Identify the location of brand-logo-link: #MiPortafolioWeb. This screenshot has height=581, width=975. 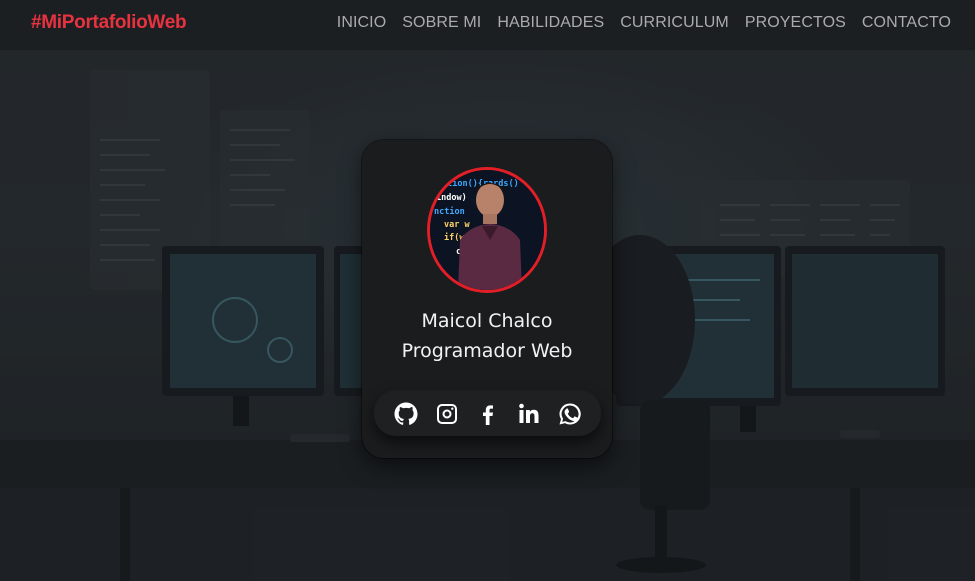
(109, 23).